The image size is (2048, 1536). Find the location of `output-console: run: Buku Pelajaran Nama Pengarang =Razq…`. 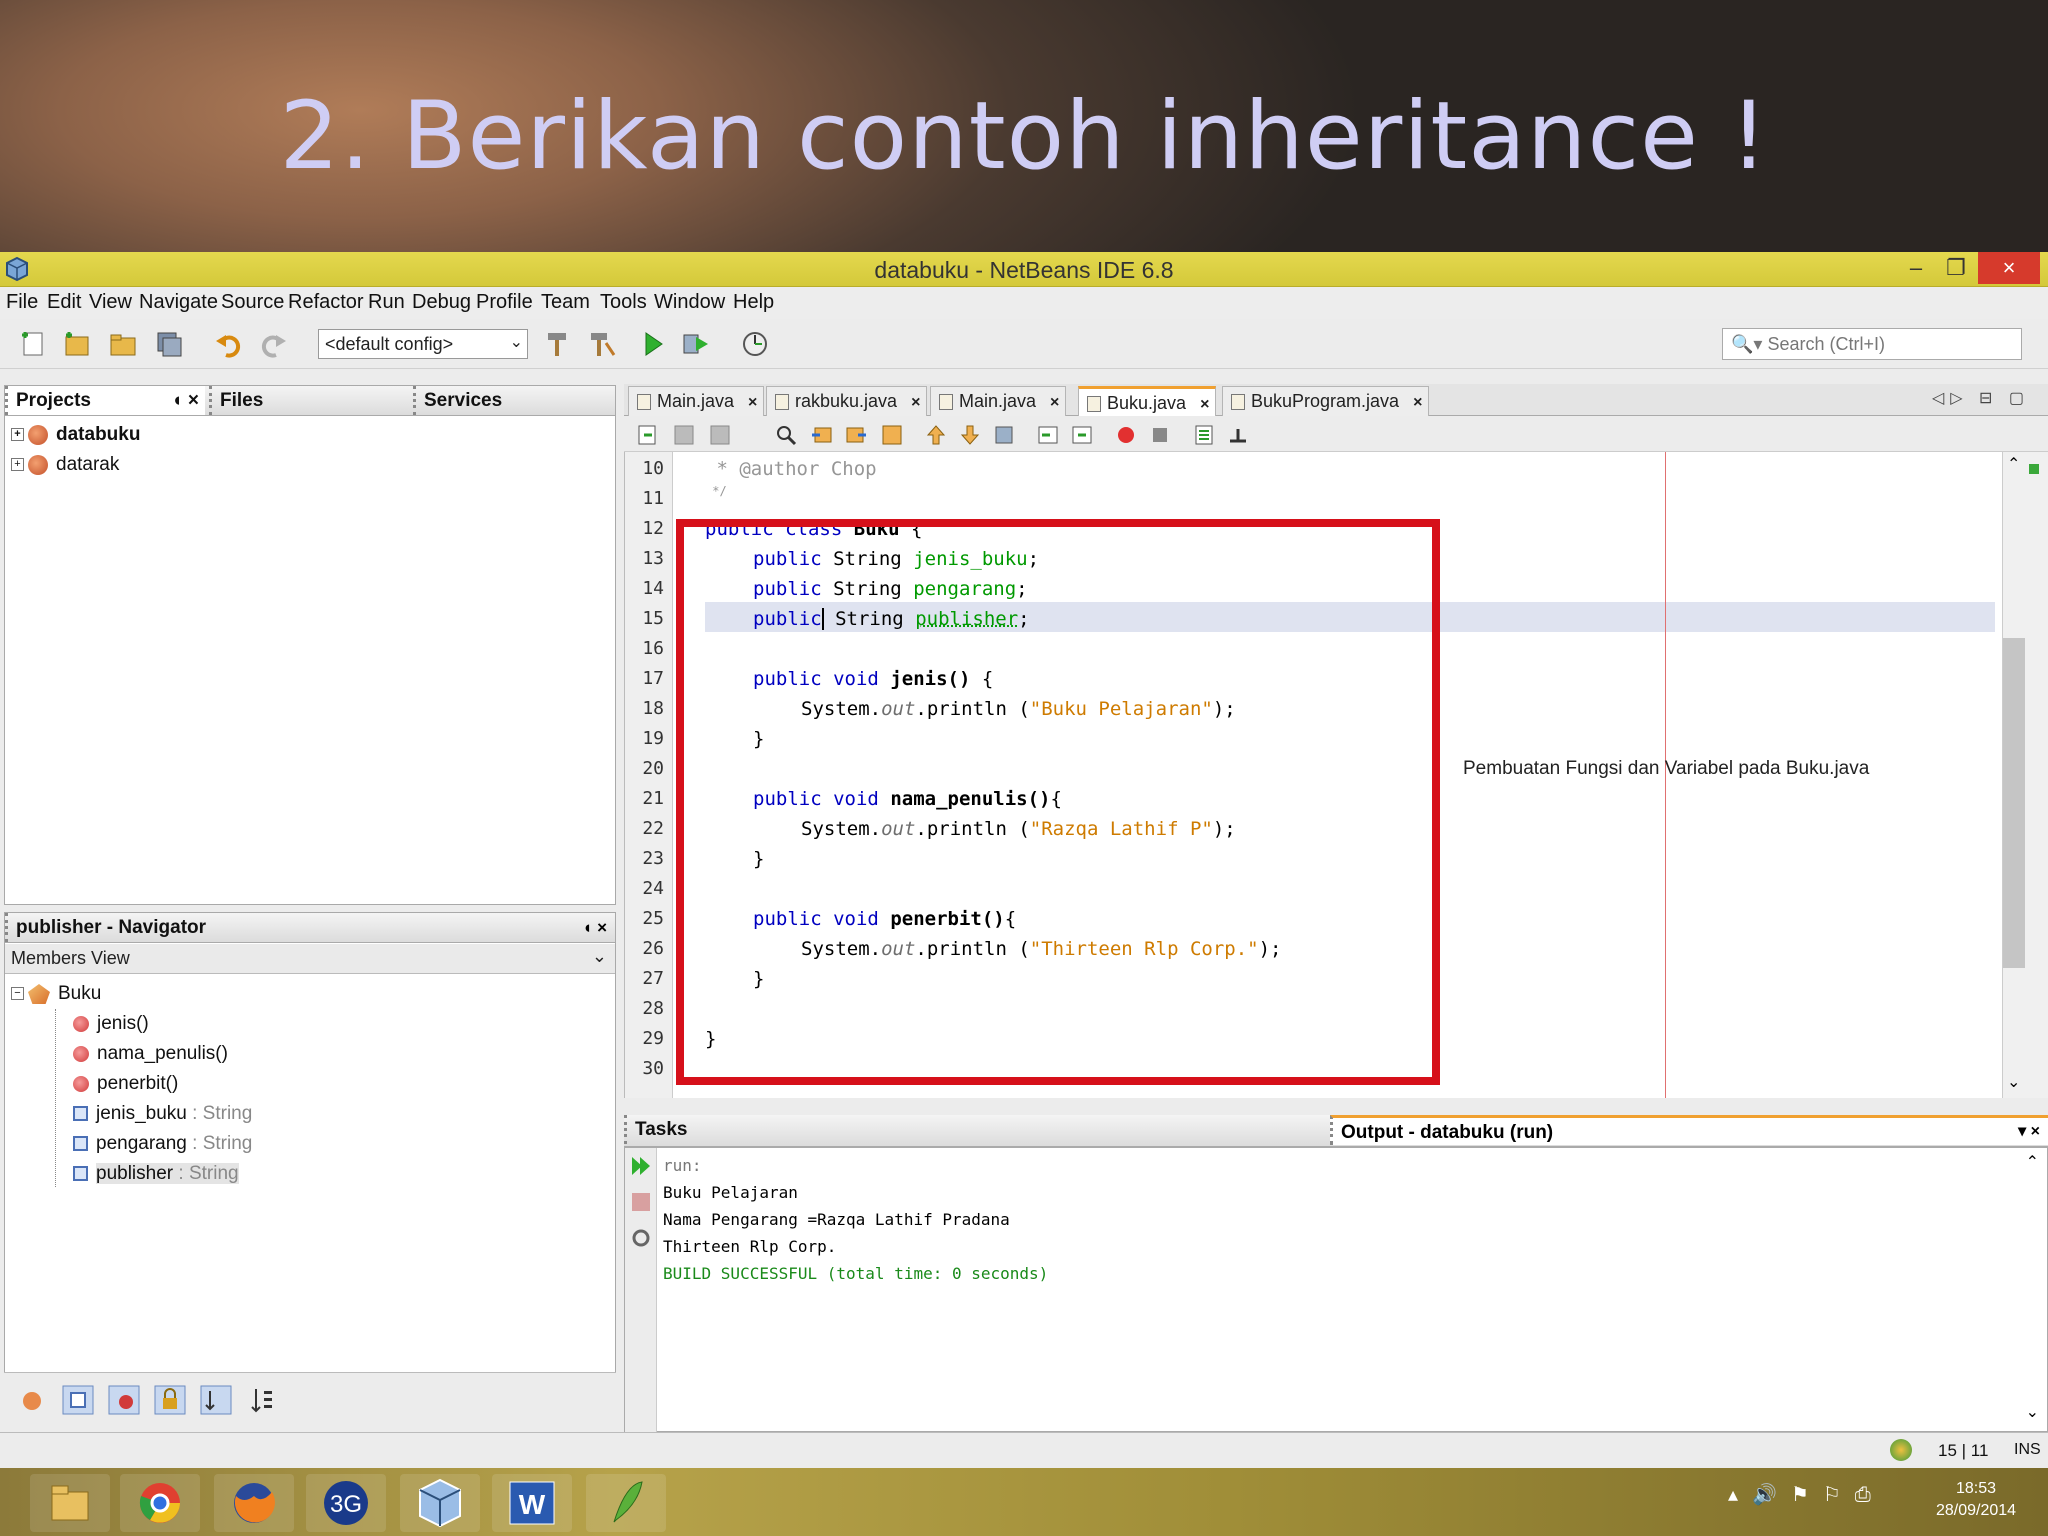

output-console: run: Buku Pelajaran Nama Pengarang =Razq… is located at coordinates (1336, 1290).